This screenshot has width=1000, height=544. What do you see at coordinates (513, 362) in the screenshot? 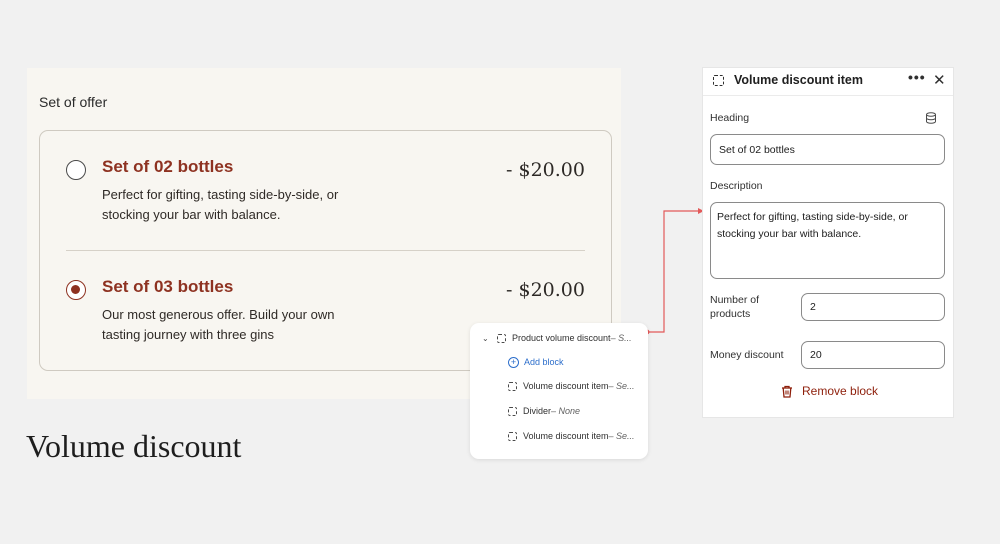
I see `plus-circle-icon: +` at bounding box center [513, 362].